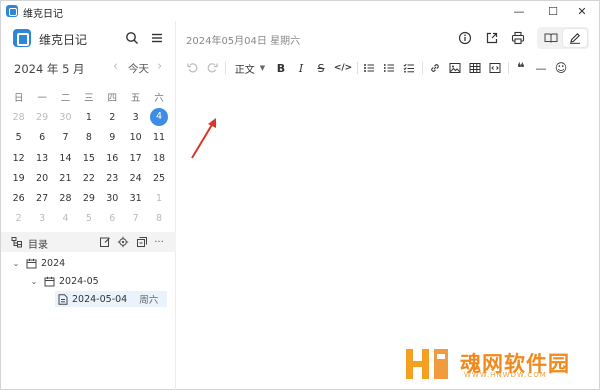 This screenshot has height=390, width=600. Describe the element at coordinates (138, 68) in the screenshot. I see `today-button: 今天` at that location.